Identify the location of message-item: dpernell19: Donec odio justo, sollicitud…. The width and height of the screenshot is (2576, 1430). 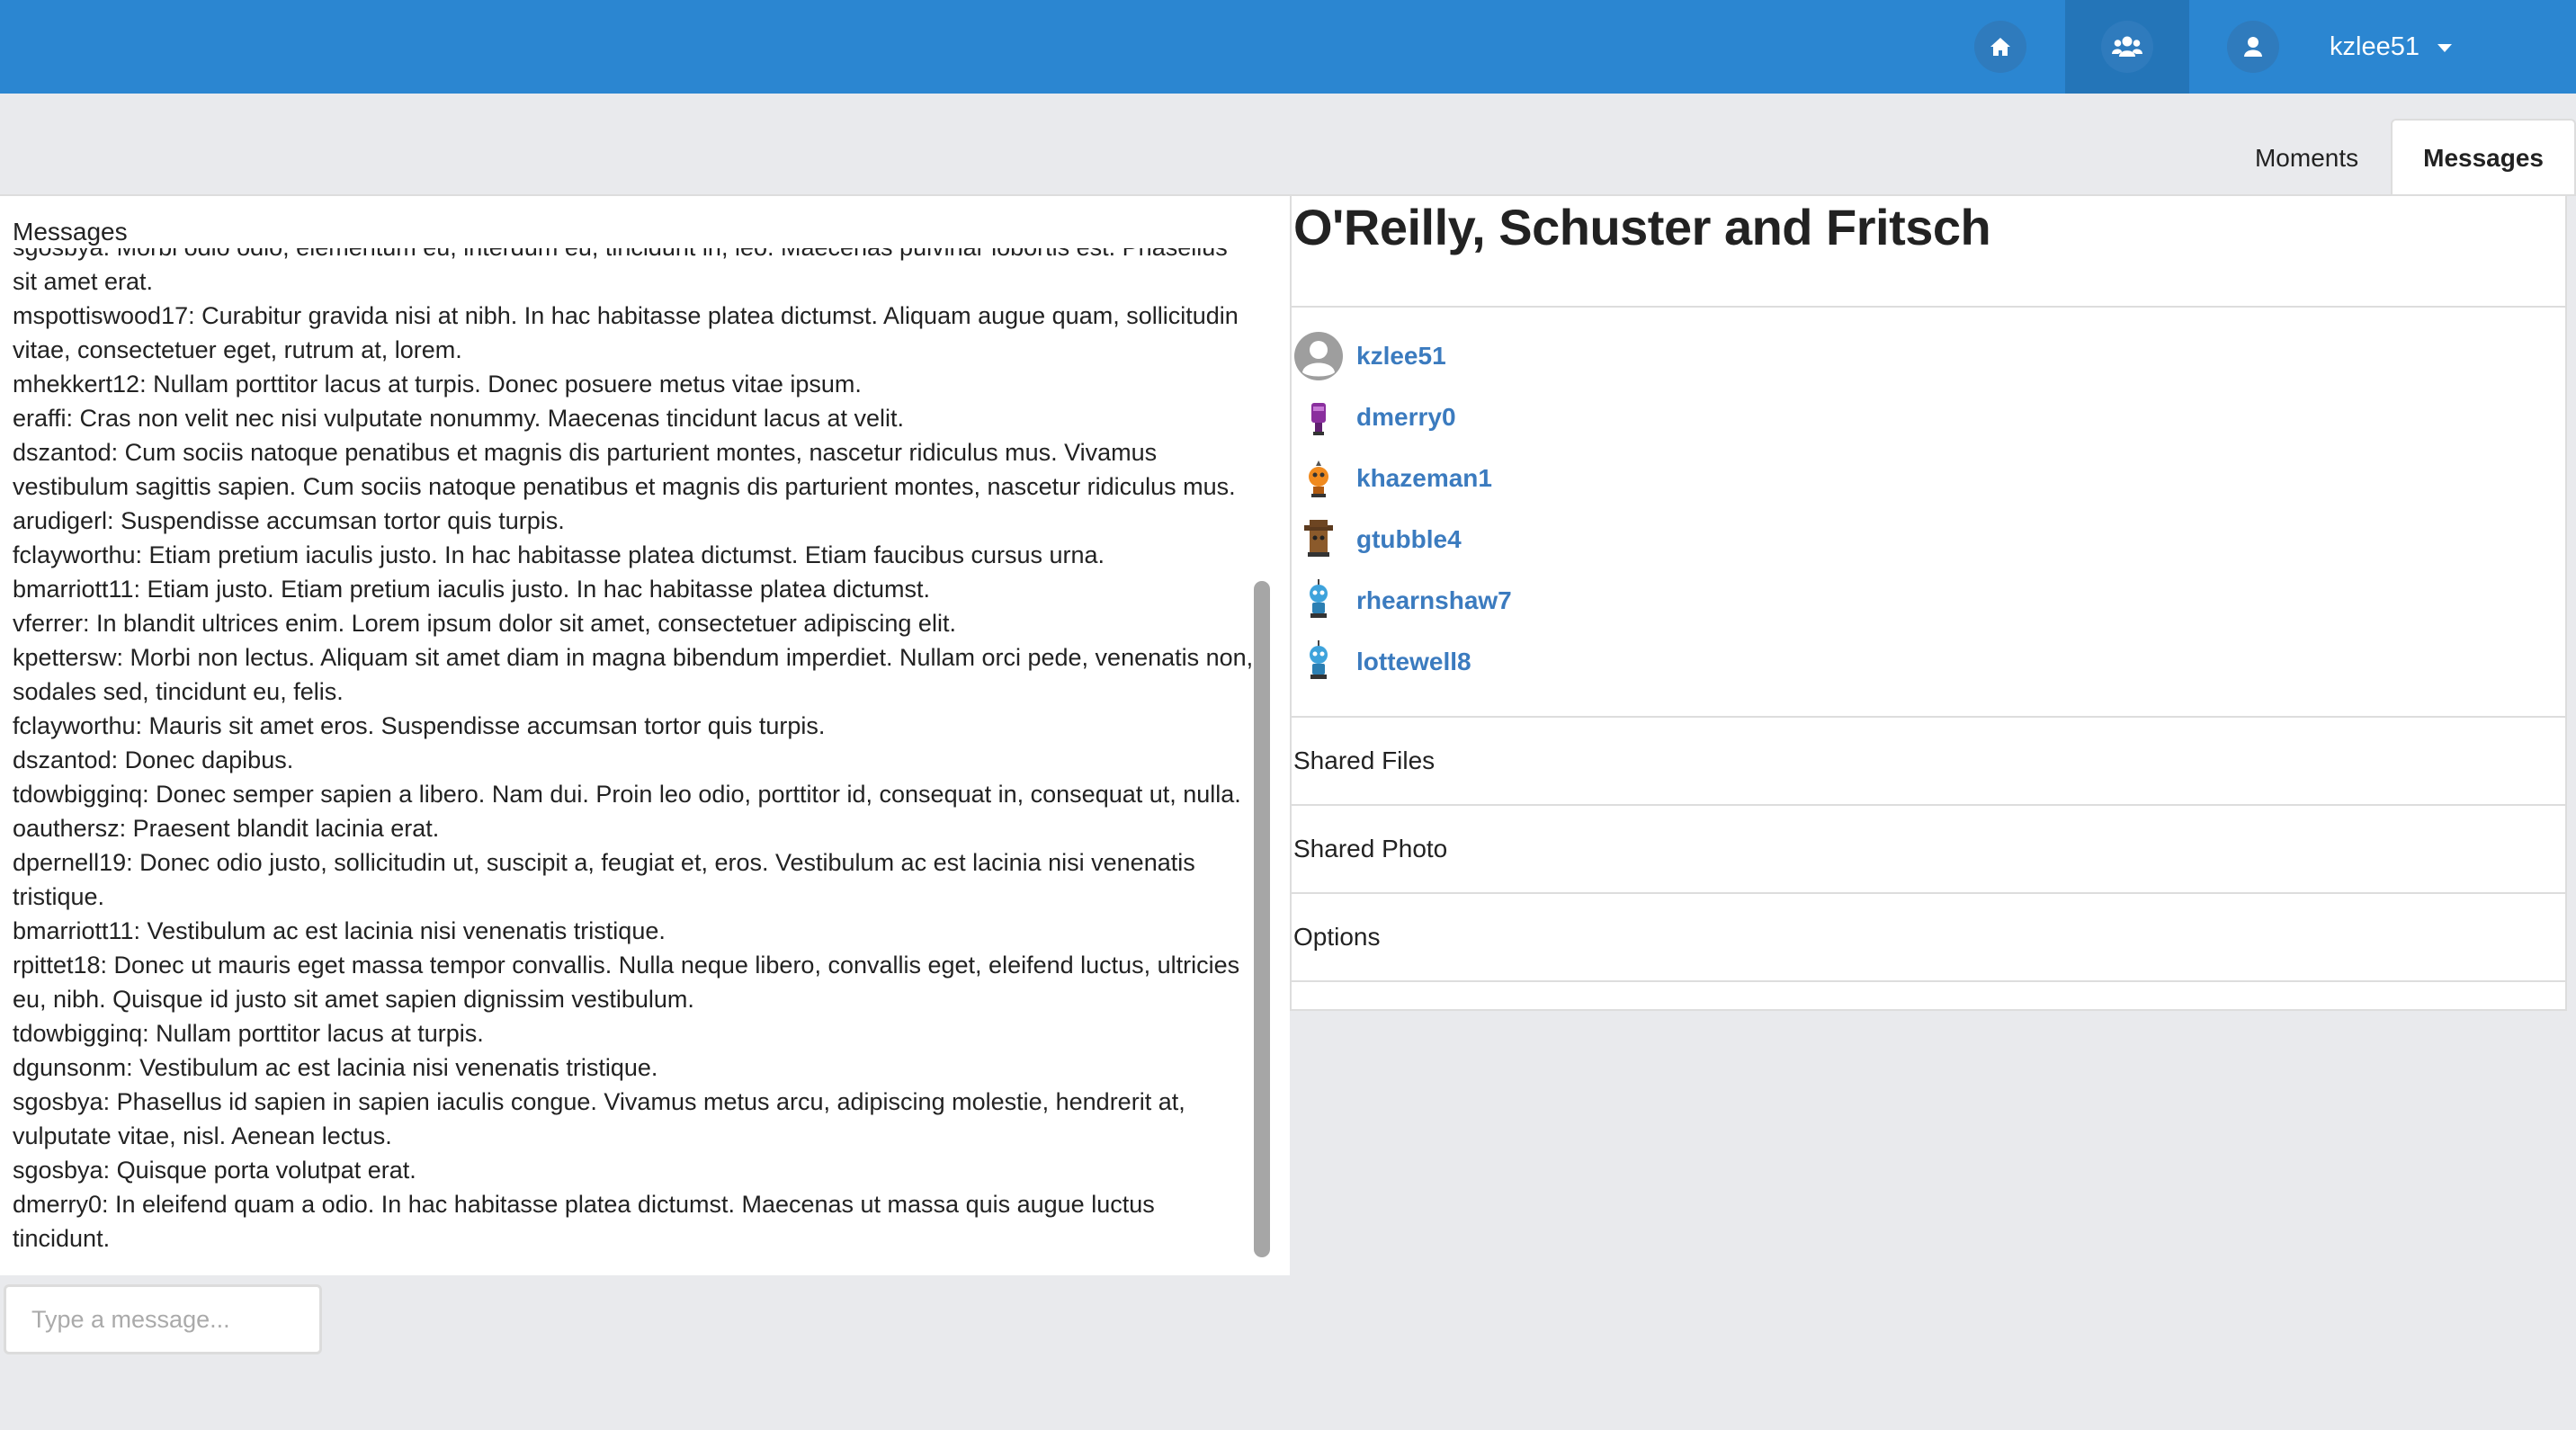
(604, 879).